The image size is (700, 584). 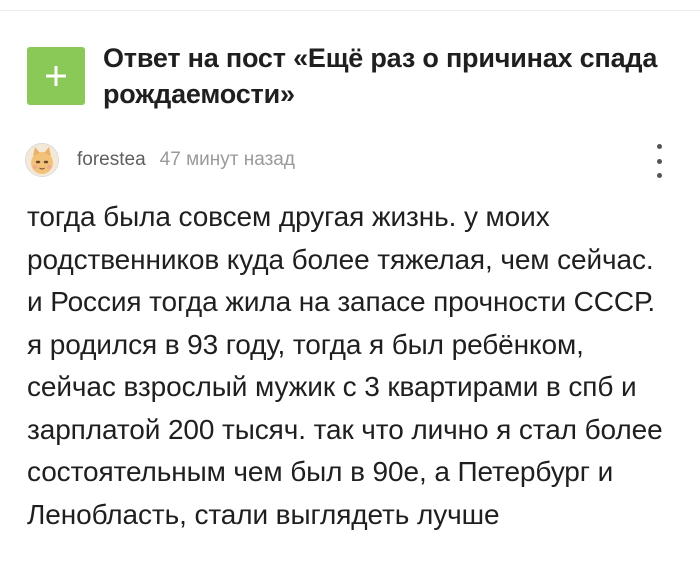 I want to click on plus-icon, so click(x=56, y=76).